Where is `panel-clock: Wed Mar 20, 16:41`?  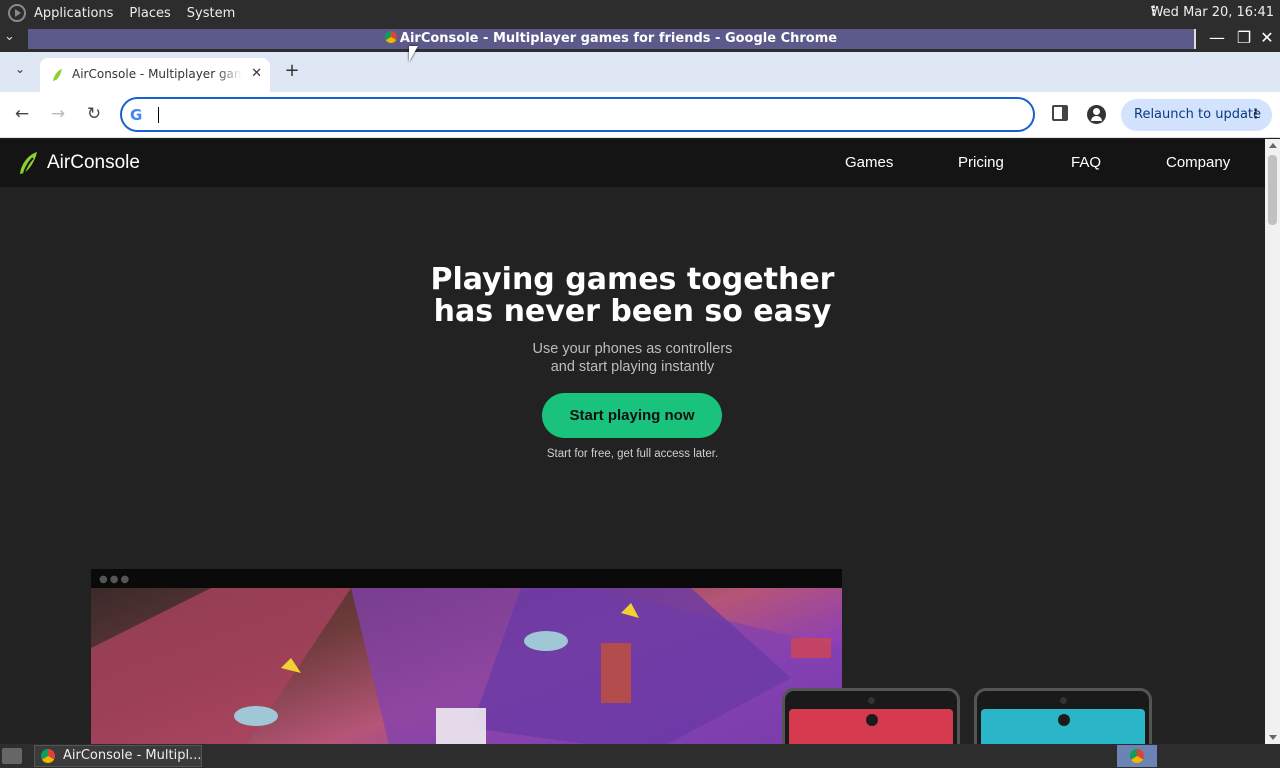 panel-clock: Wed Mar 20, 16:41 is located at coordinates (1212, 12).